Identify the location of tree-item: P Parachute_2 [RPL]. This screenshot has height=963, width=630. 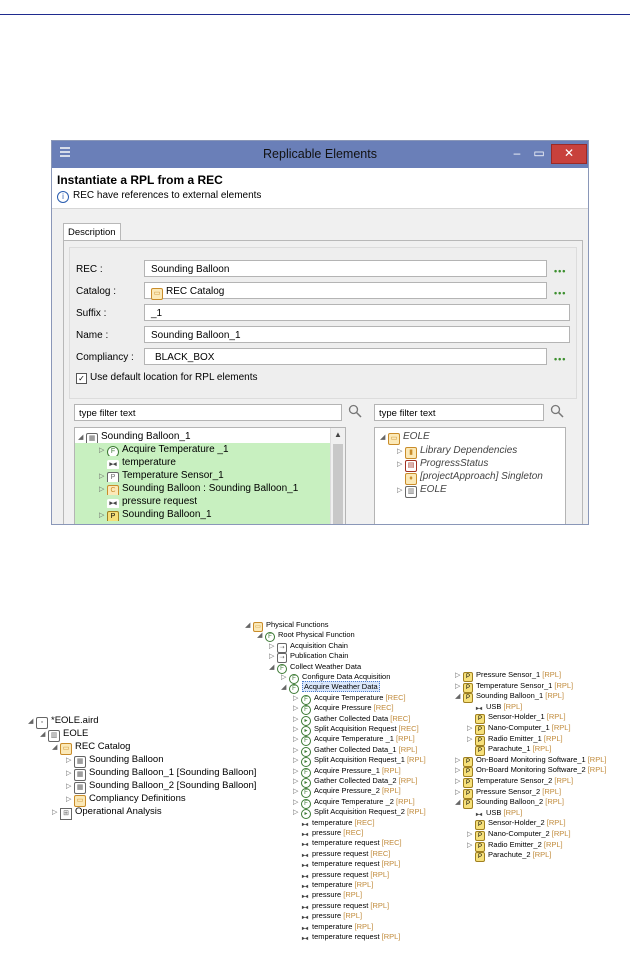
(513, 856).